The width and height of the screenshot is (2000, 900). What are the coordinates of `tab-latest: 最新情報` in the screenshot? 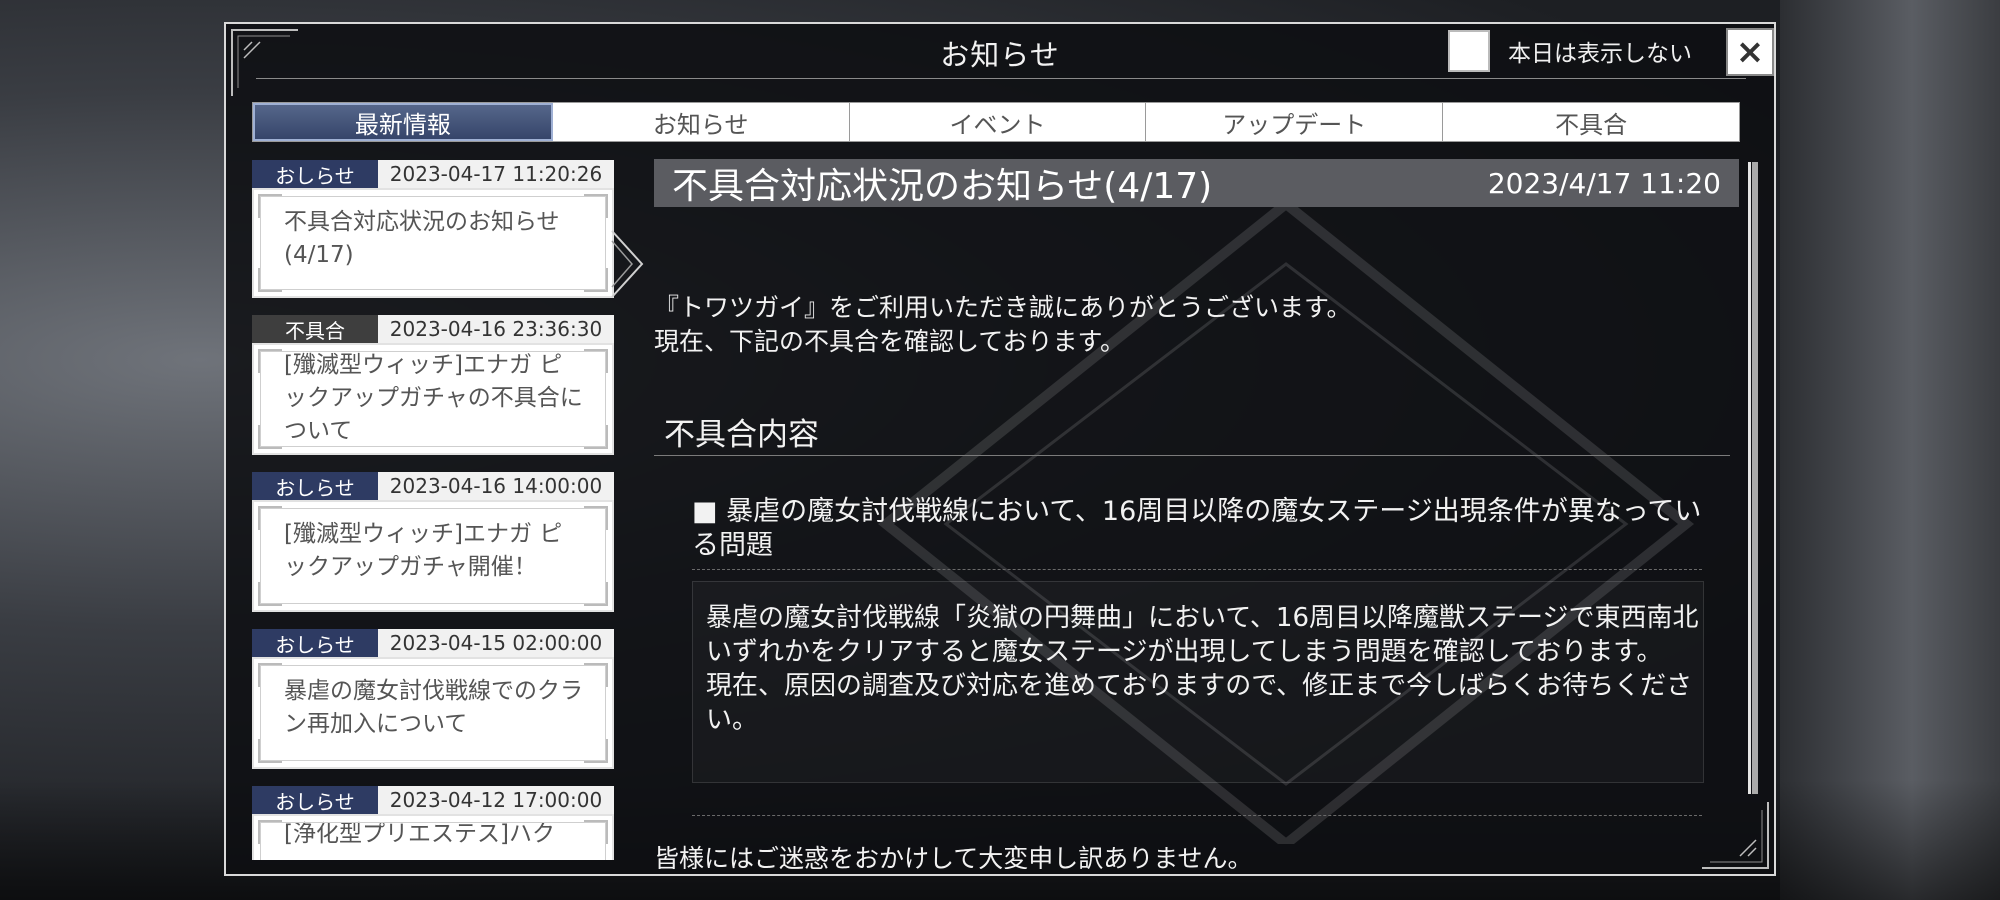 It's located at (403, 122).